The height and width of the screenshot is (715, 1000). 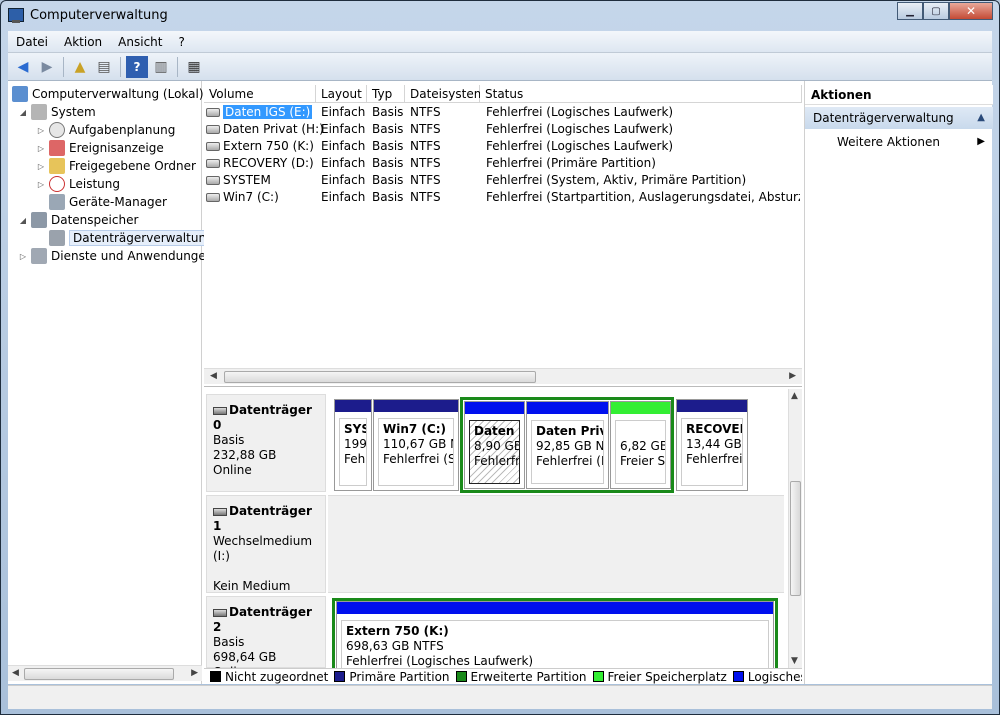 I want to click on disk-view-vertical-scrollbar: ▲ ▼, so click(x=795, y=528).